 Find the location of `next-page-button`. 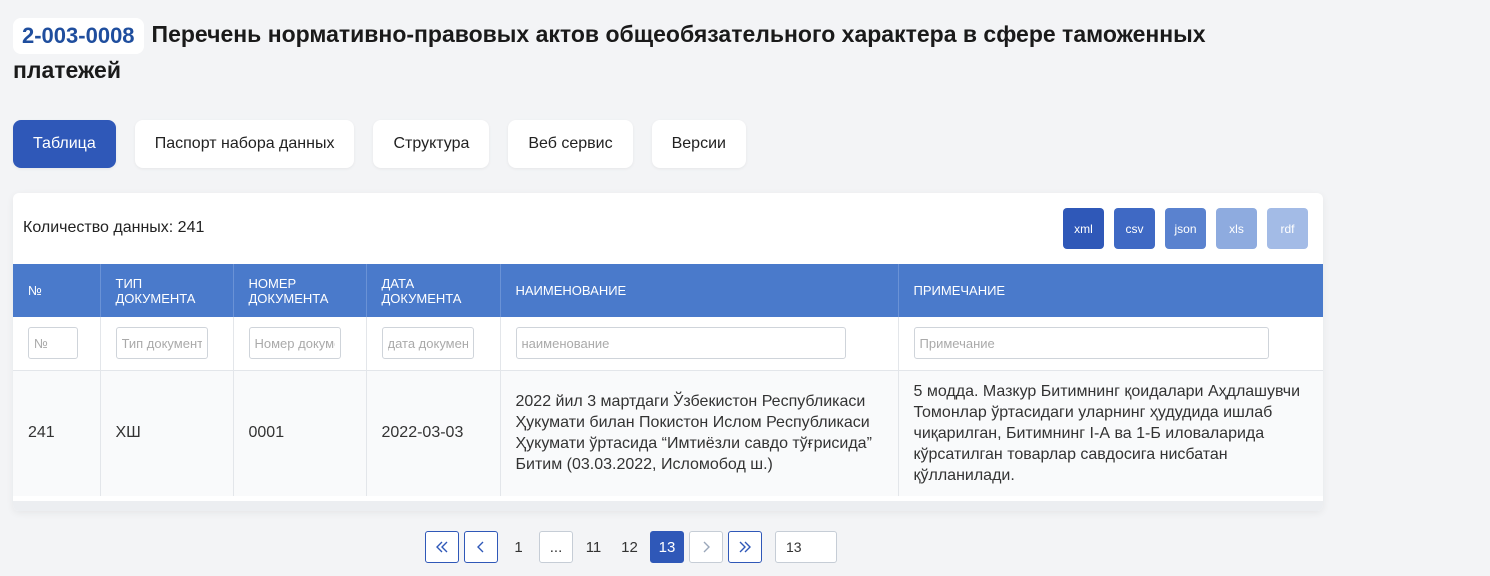

next-page-button is located at coordinates (706, 547).